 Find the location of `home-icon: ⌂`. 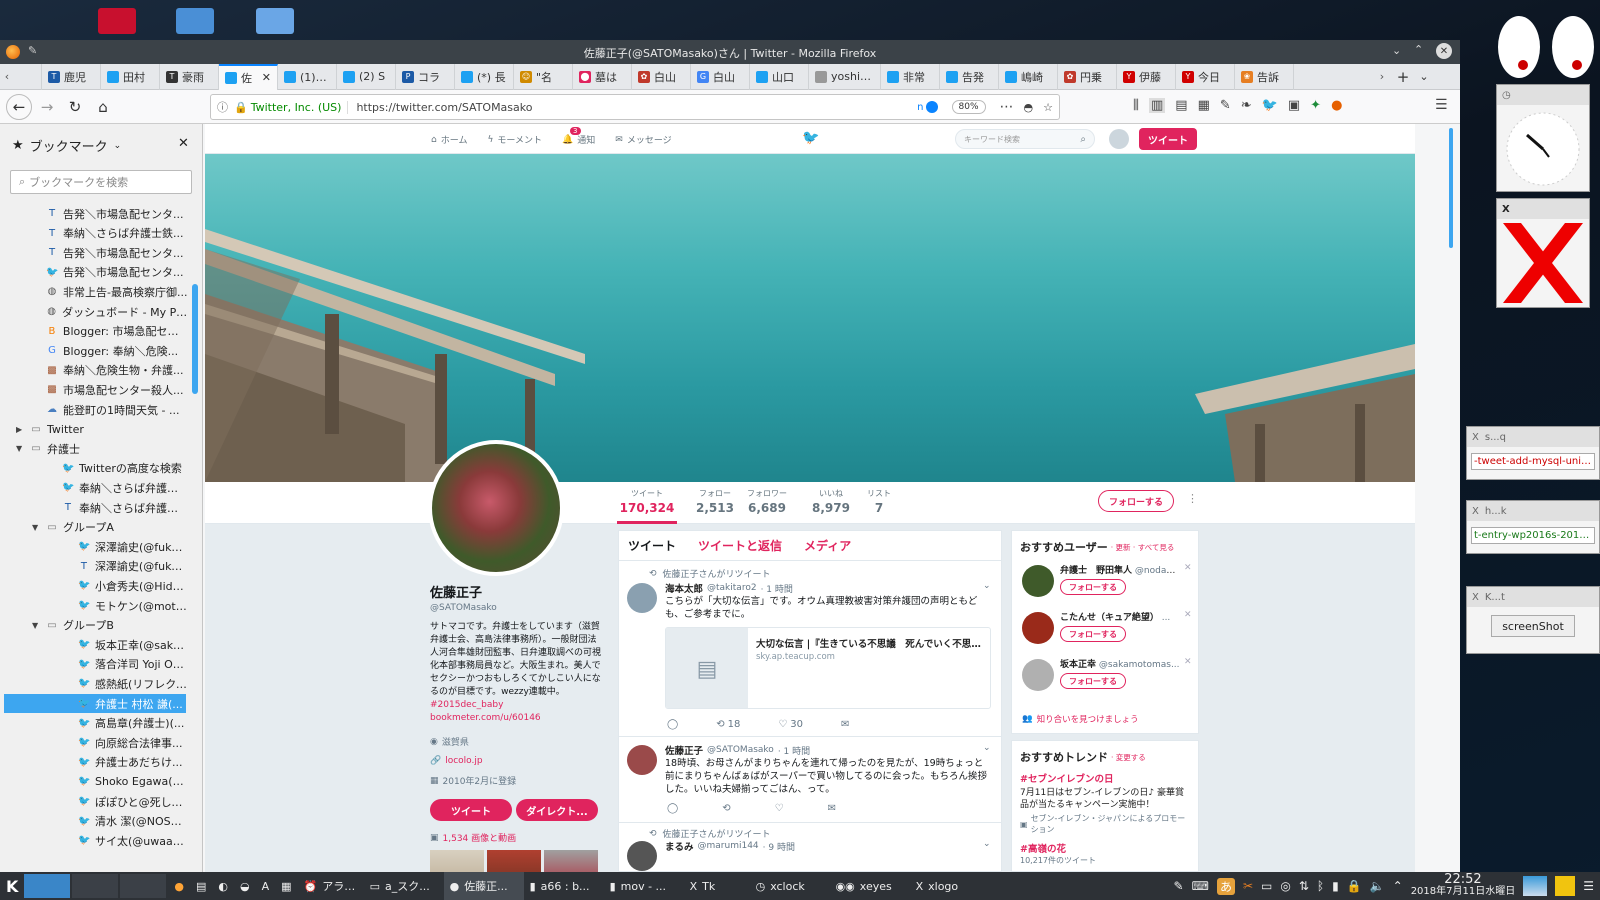

home-icon: ⌂ is located at coordinates (103, 107).